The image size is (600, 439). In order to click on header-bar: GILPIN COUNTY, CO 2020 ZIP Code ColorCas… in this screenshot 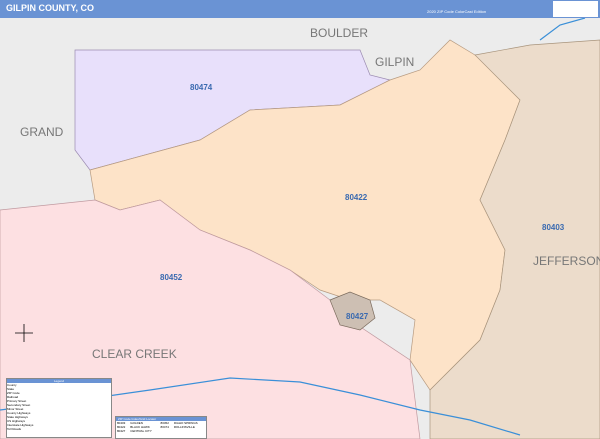, I will do `click(300, 9)`.